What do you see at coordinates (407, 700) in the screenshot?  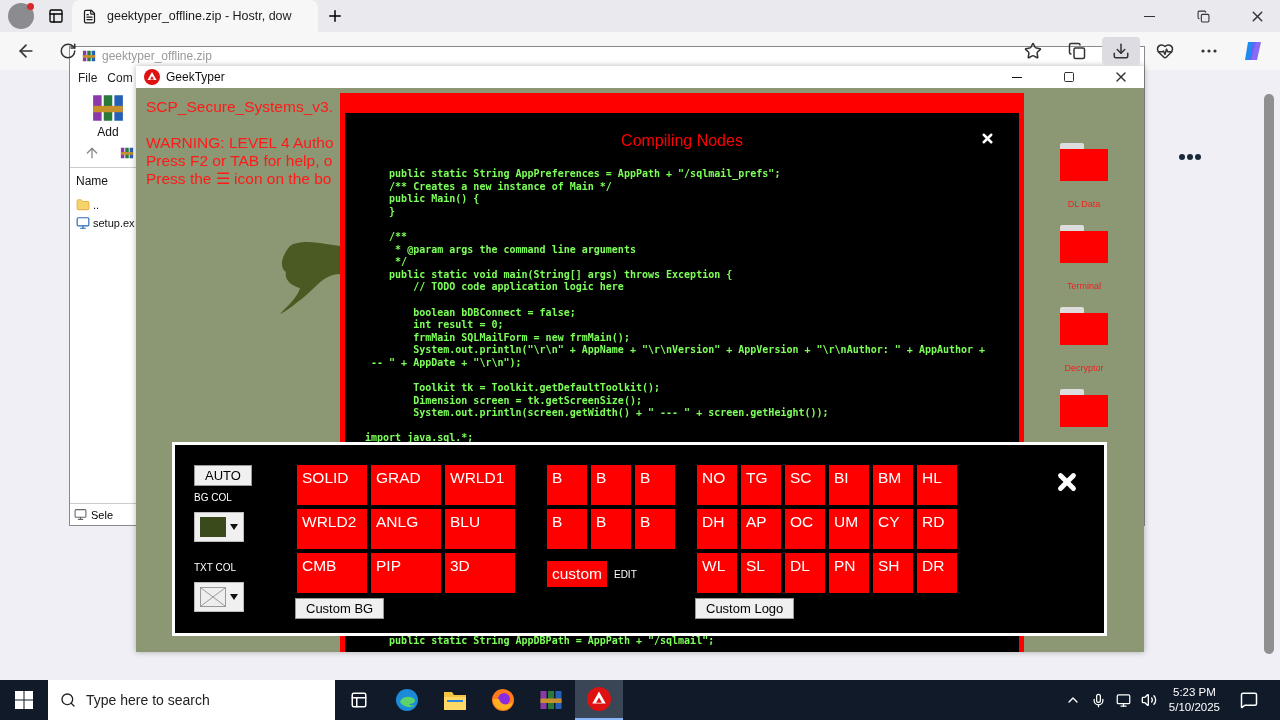 I see `edge-icon` at bounding box center [407, 700].